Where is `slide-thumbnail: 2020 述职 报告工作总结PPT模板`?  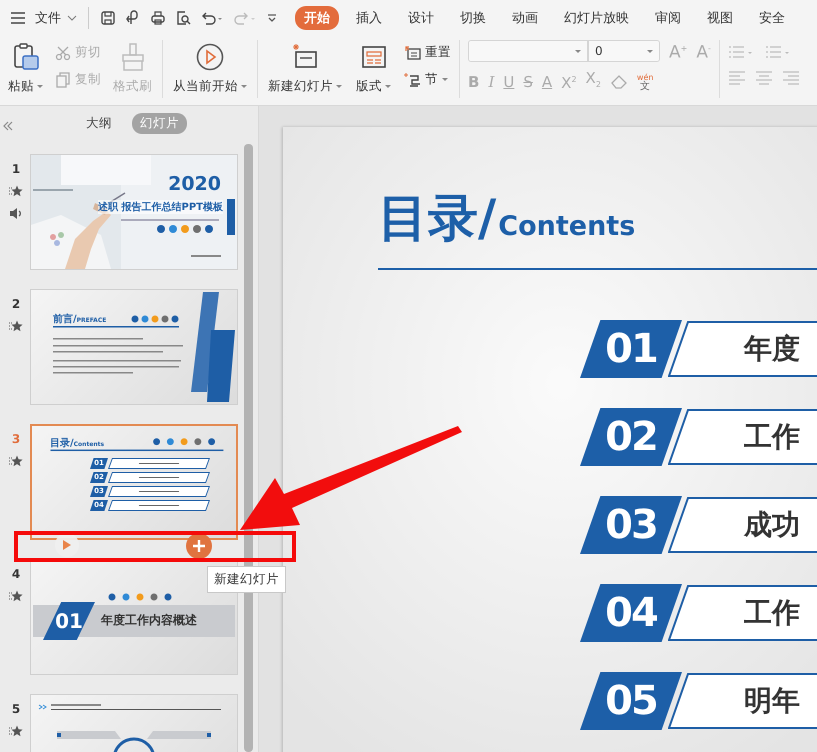
slide-thumbnail: 2020 述职 报告工作总结PPT模板 is located at coordinates (134, 212).